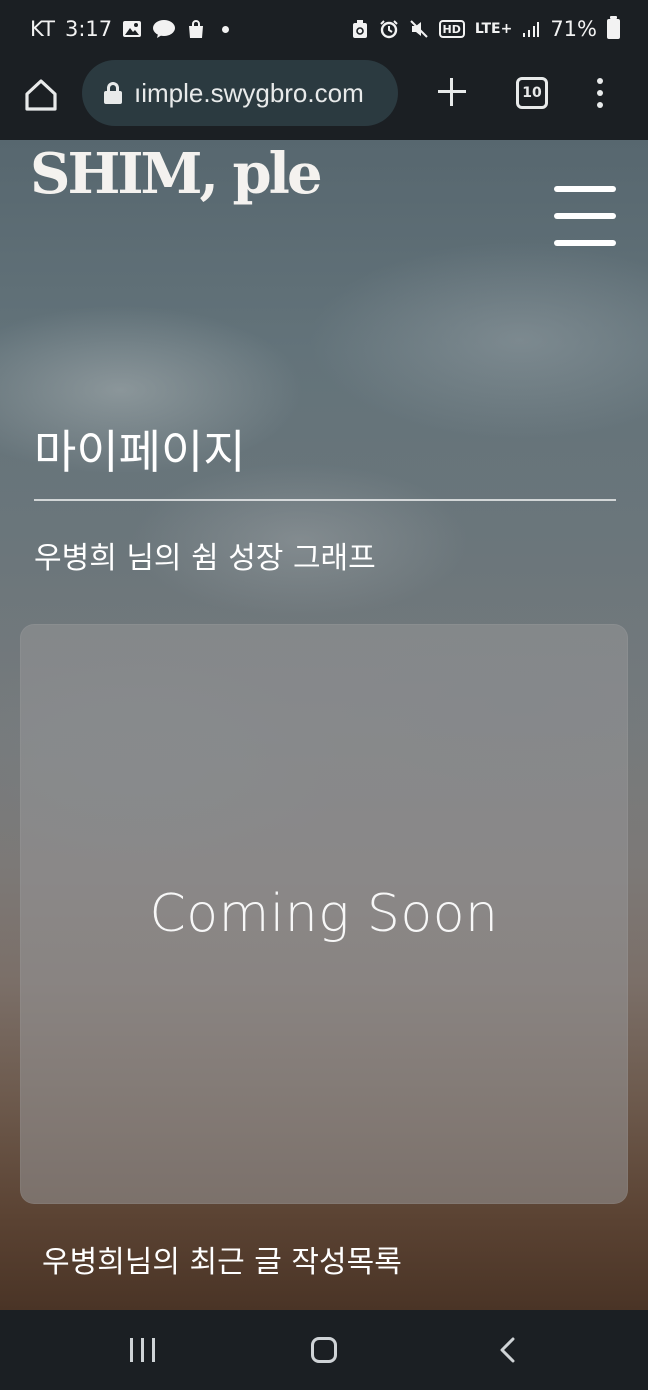  What do you see at coordinates (585, 217) in the screenshot?
I see `hamburger-menu-icon` at bounding box center [585, 217].